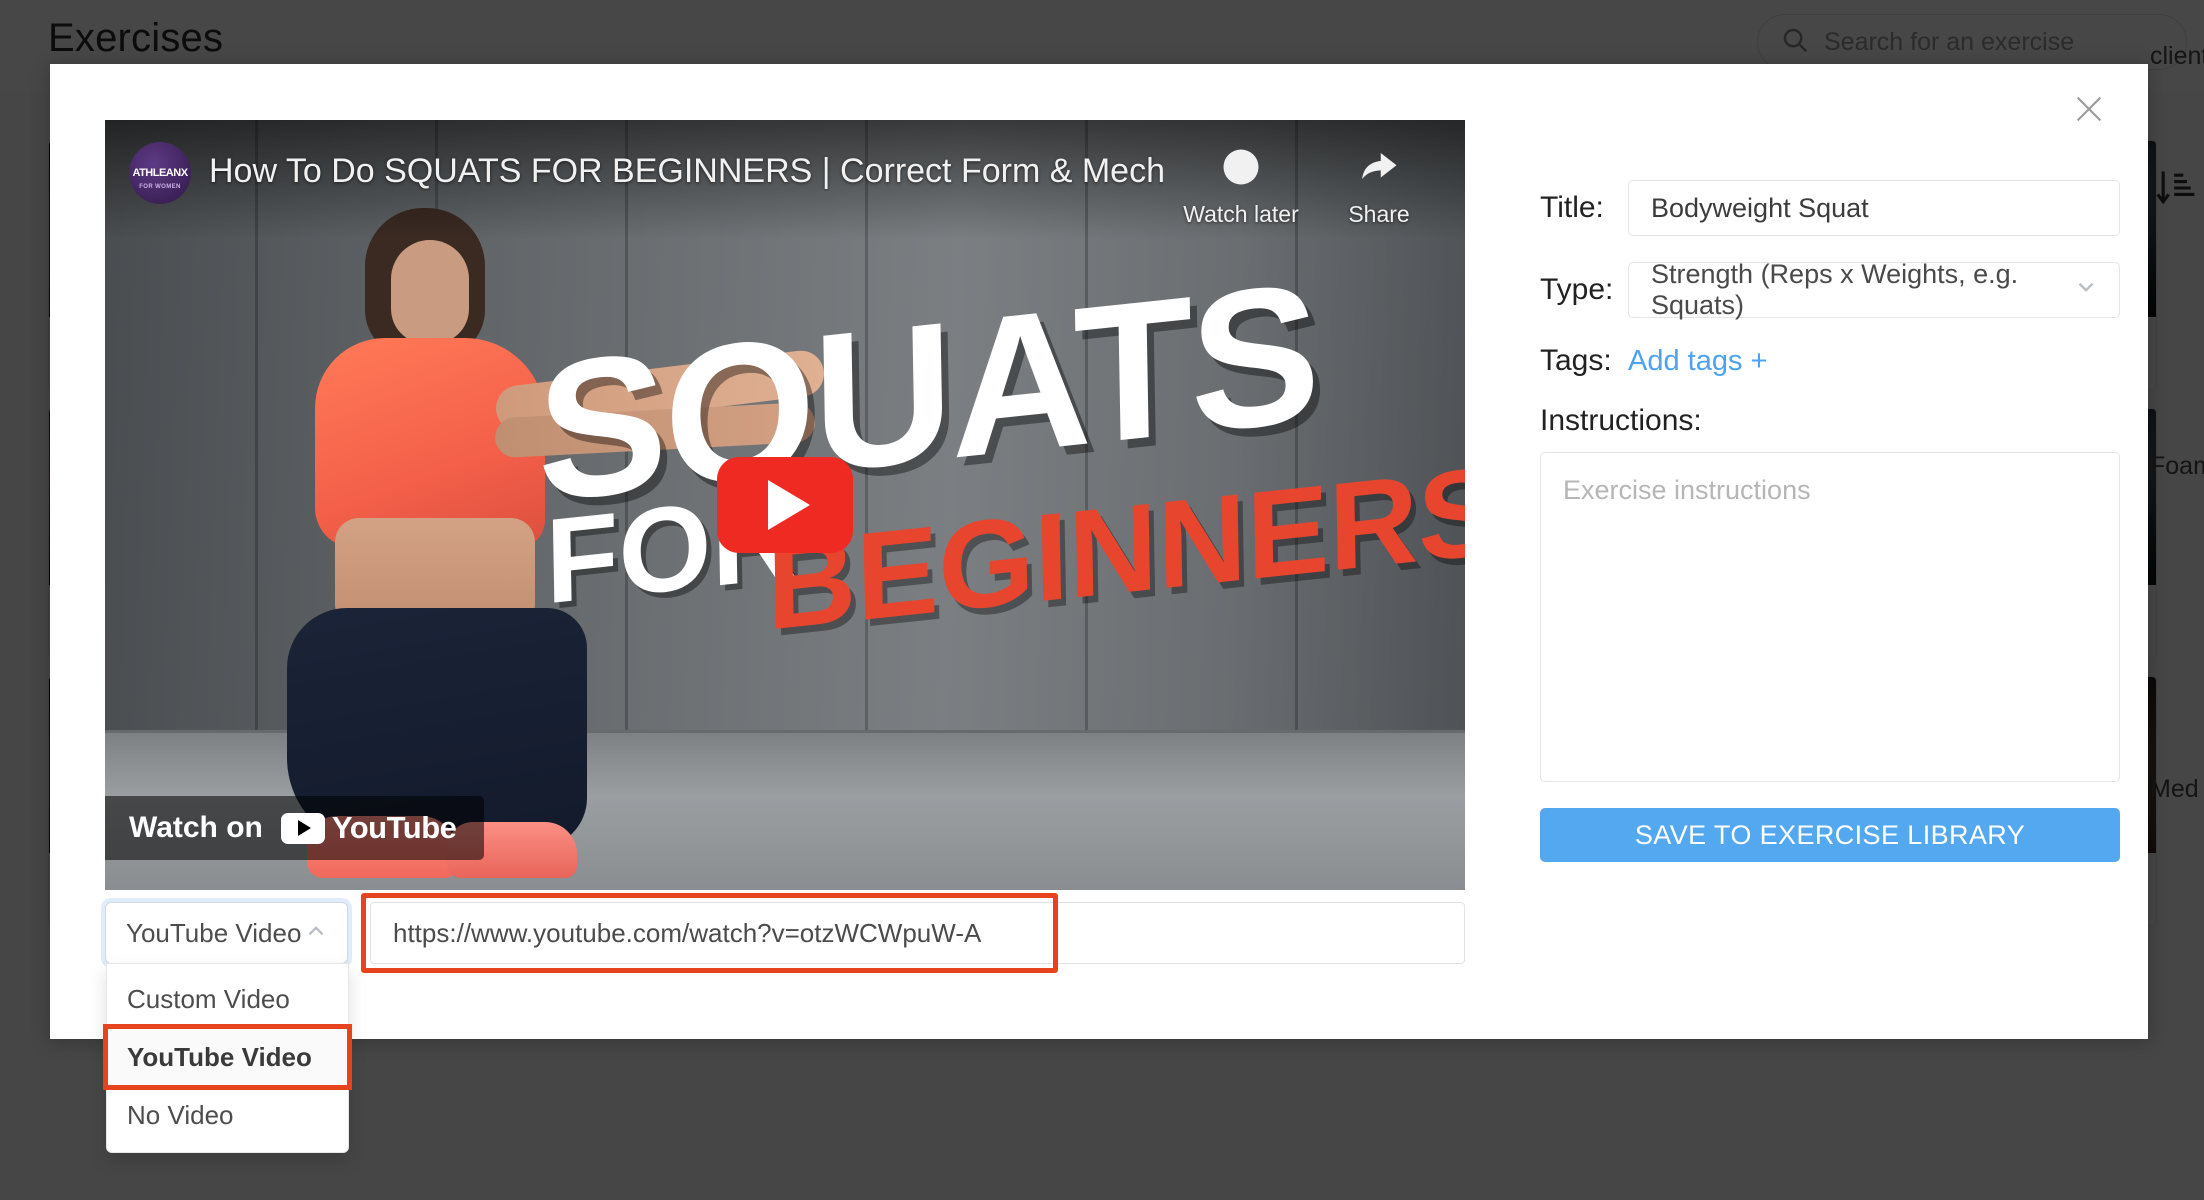 The height and width of the screenshot is (1200, 2204). Describe the element at coordinates (1379, 214) in the screenshot. I see `share-label: Share` at that location.